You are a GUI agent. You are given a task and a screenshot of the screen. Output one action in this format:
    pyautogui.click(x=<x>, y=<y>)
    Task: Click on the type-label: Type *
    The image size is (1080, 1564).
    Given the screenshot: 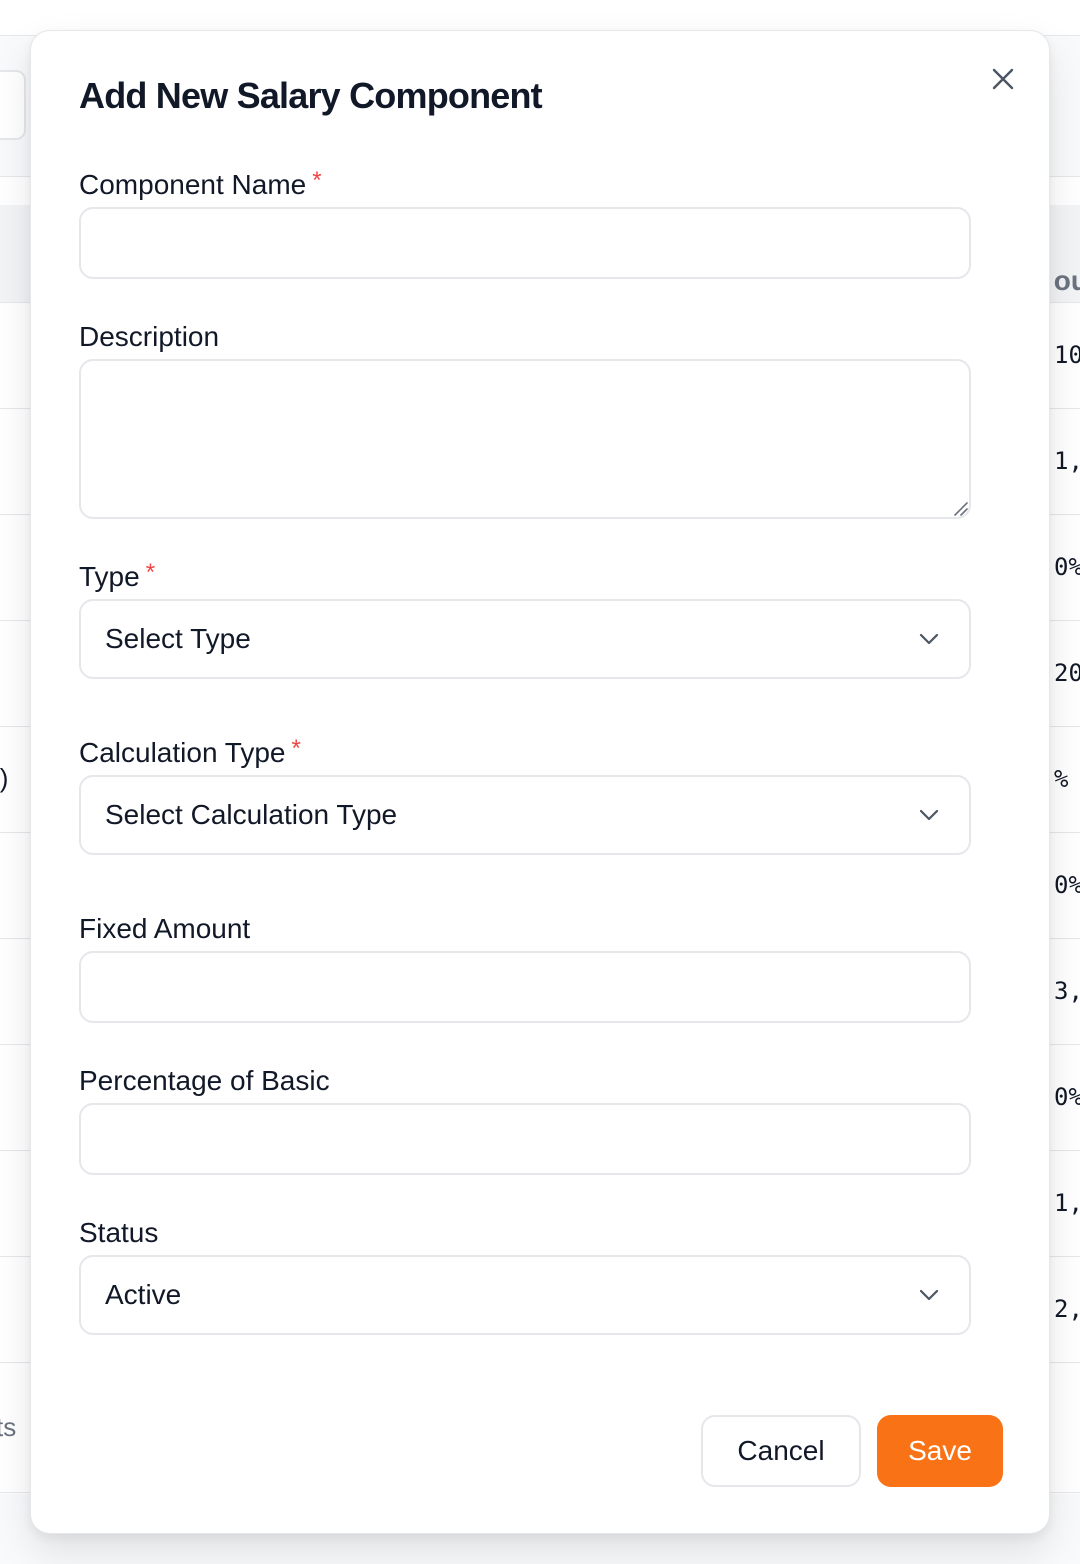 What is the action you would take?
    pyautogui.click(x=117, y=576)
    